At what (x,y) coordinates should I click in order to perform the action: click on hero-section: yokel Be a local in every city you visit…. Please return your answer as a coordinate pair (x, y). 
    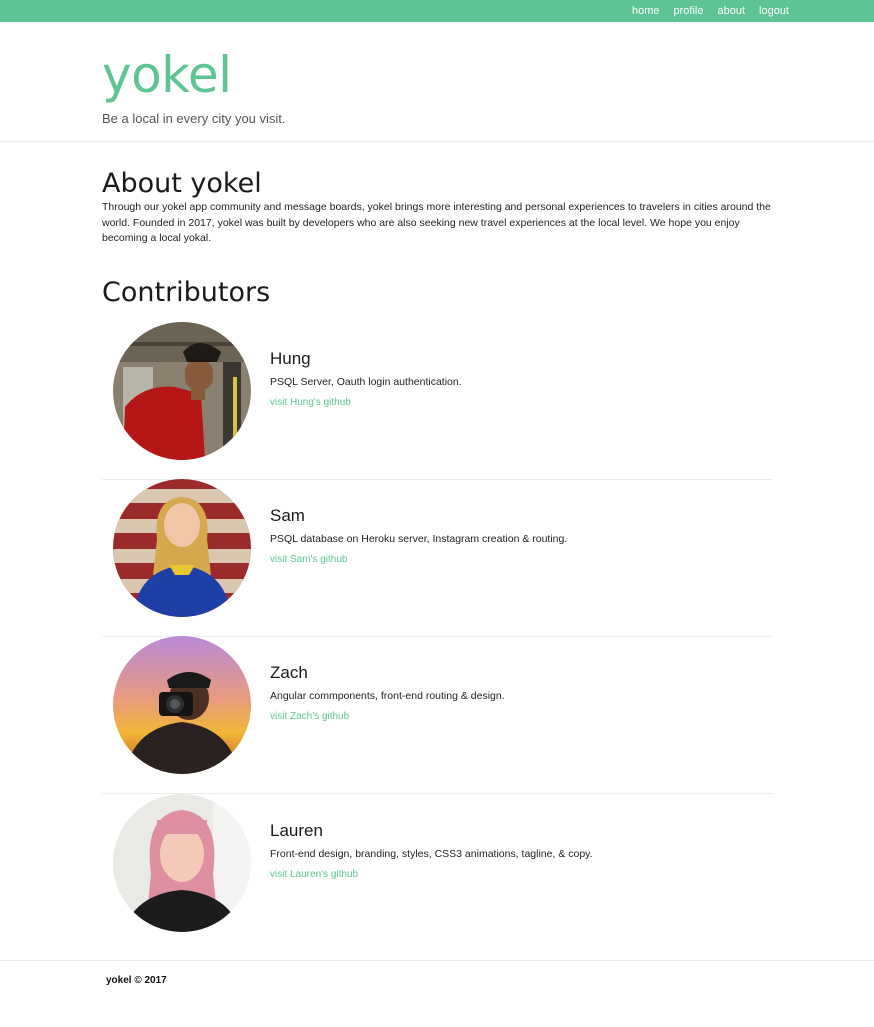
    Looking at the image, I should click on (437, 82).